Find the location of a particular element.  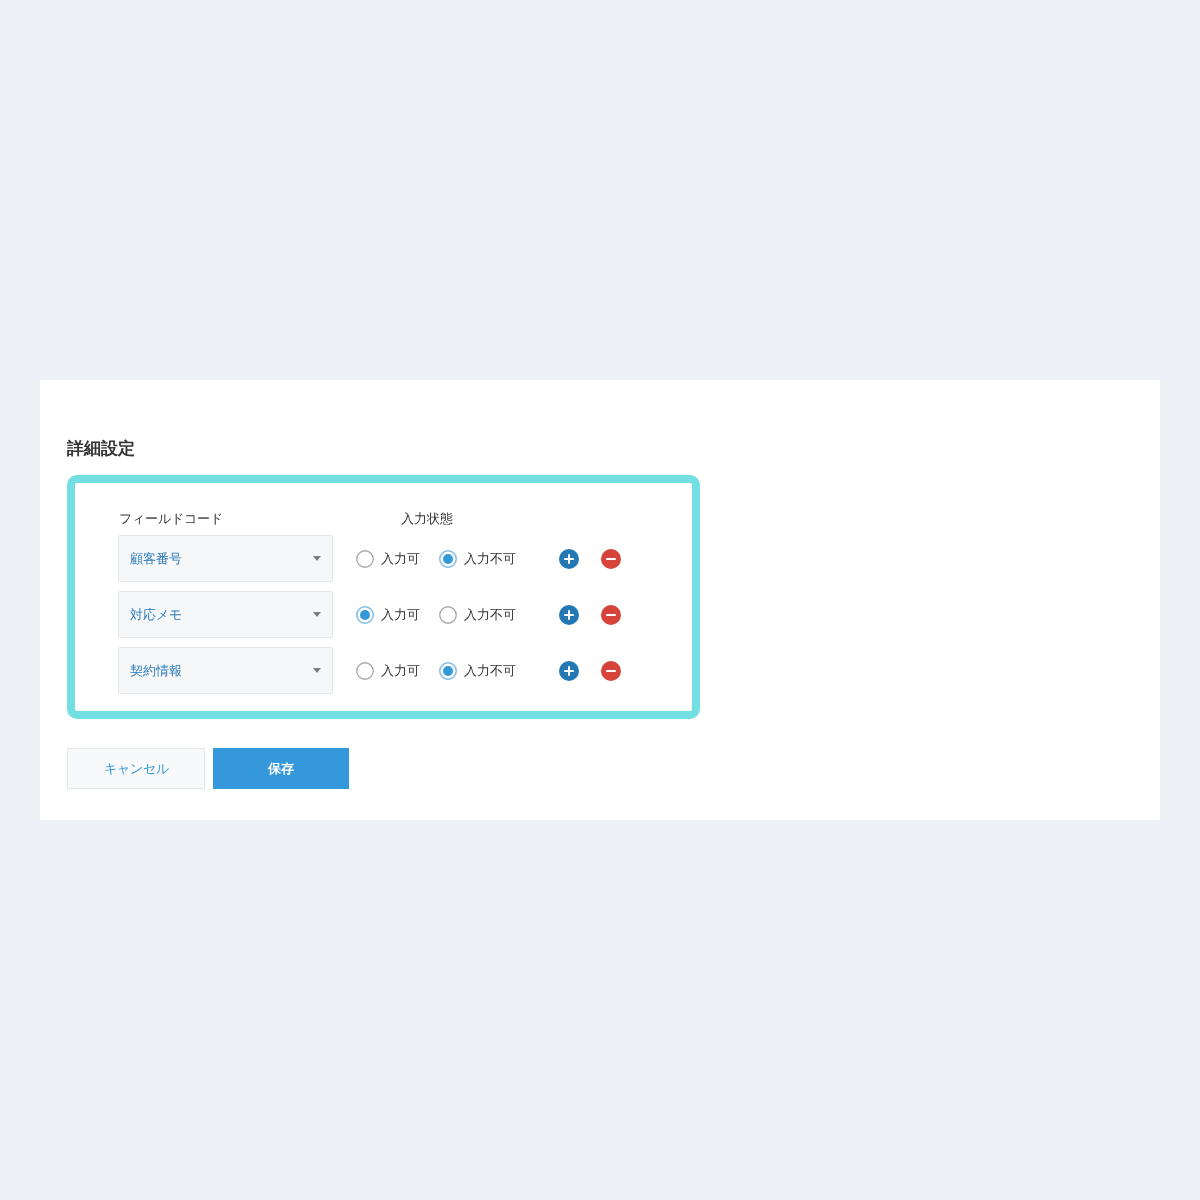

section-title: 詳細設定 is located at coordinates (101, 449).